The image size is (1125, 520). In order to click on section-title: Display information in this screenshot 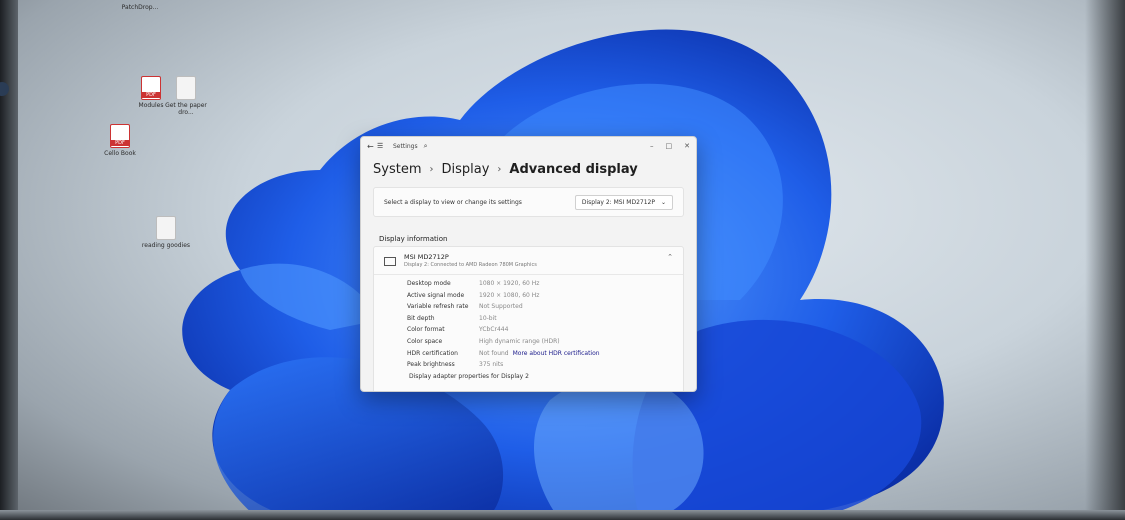, I will do `click(413, 239)`.